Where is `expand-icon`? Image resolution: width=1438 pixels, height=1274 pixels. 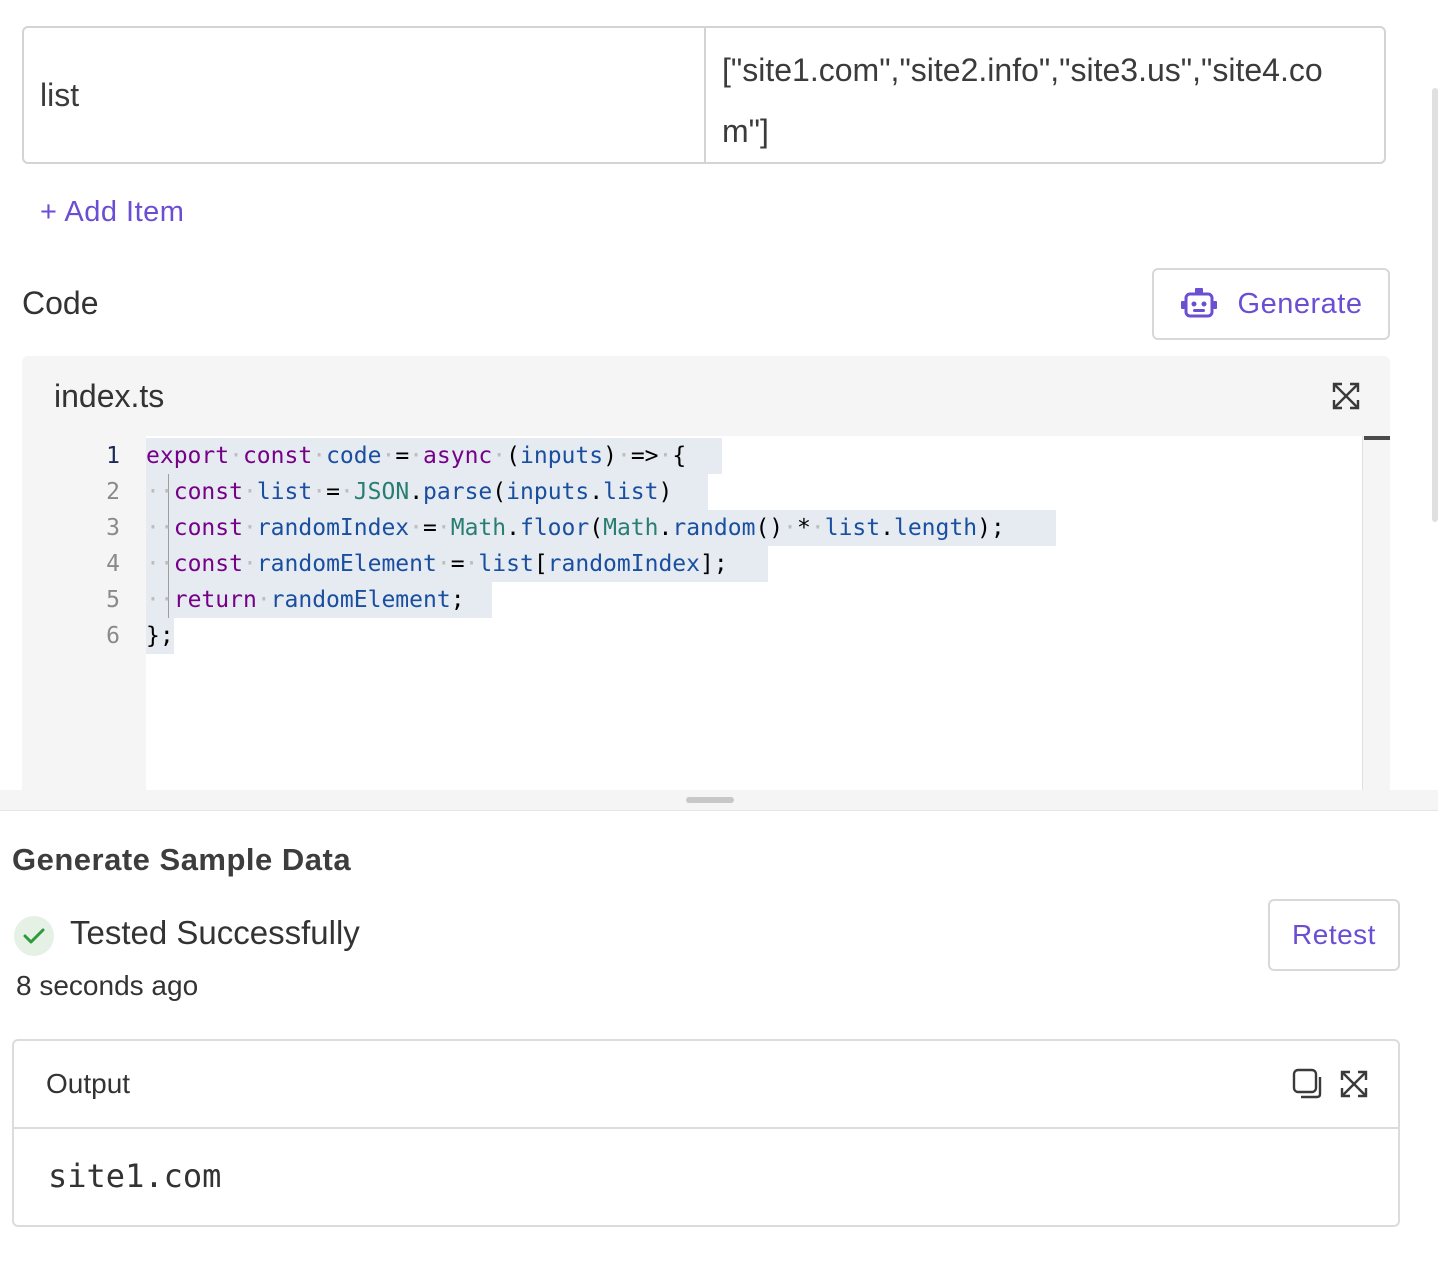
expand-icon is located at coordinates (1346, 396).